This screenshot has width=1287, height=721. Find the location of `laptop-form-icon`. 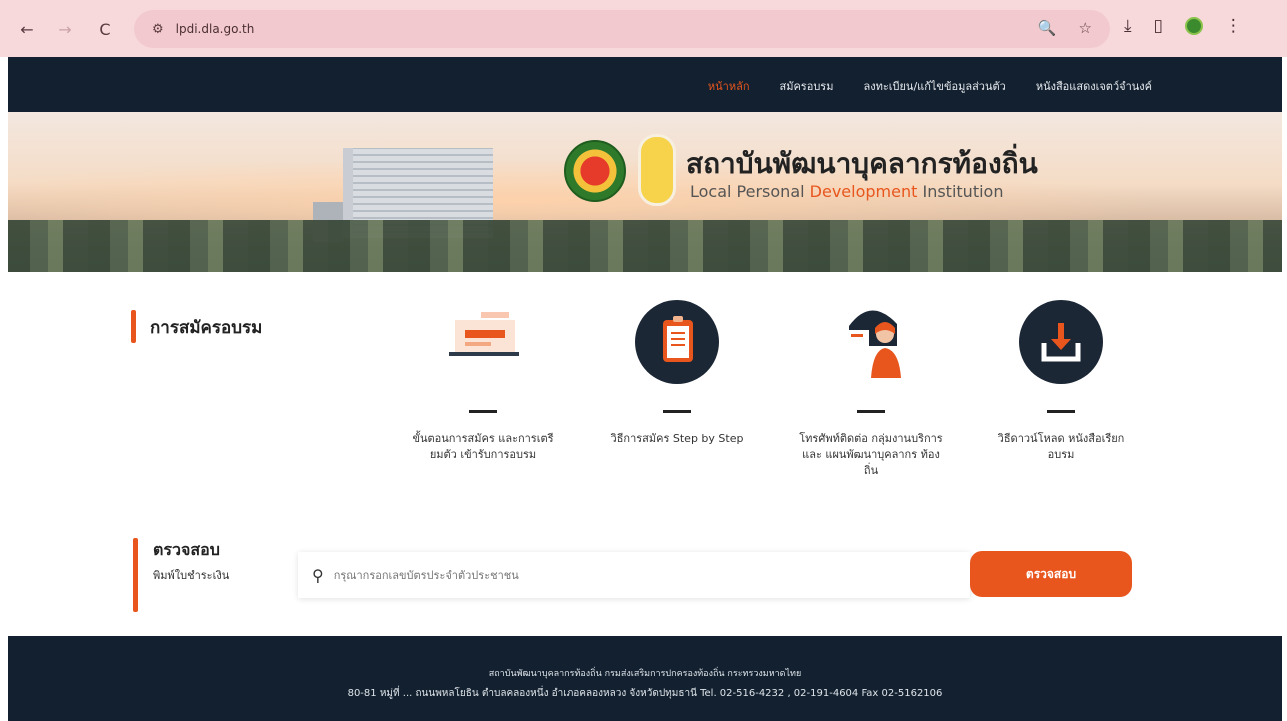

laptop-form-icon is located at coordinates (483, 342).